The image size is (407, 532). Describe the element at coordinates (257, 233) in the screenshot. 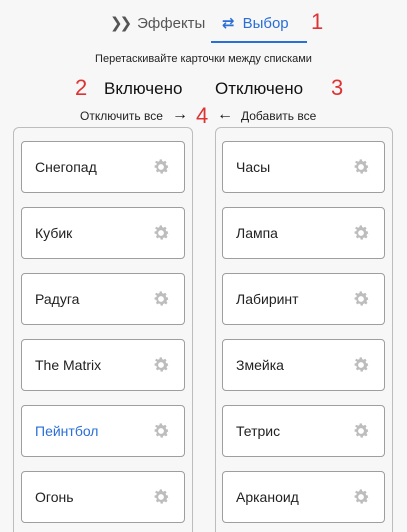

I see `effect-card-label: Лампа` at that location.